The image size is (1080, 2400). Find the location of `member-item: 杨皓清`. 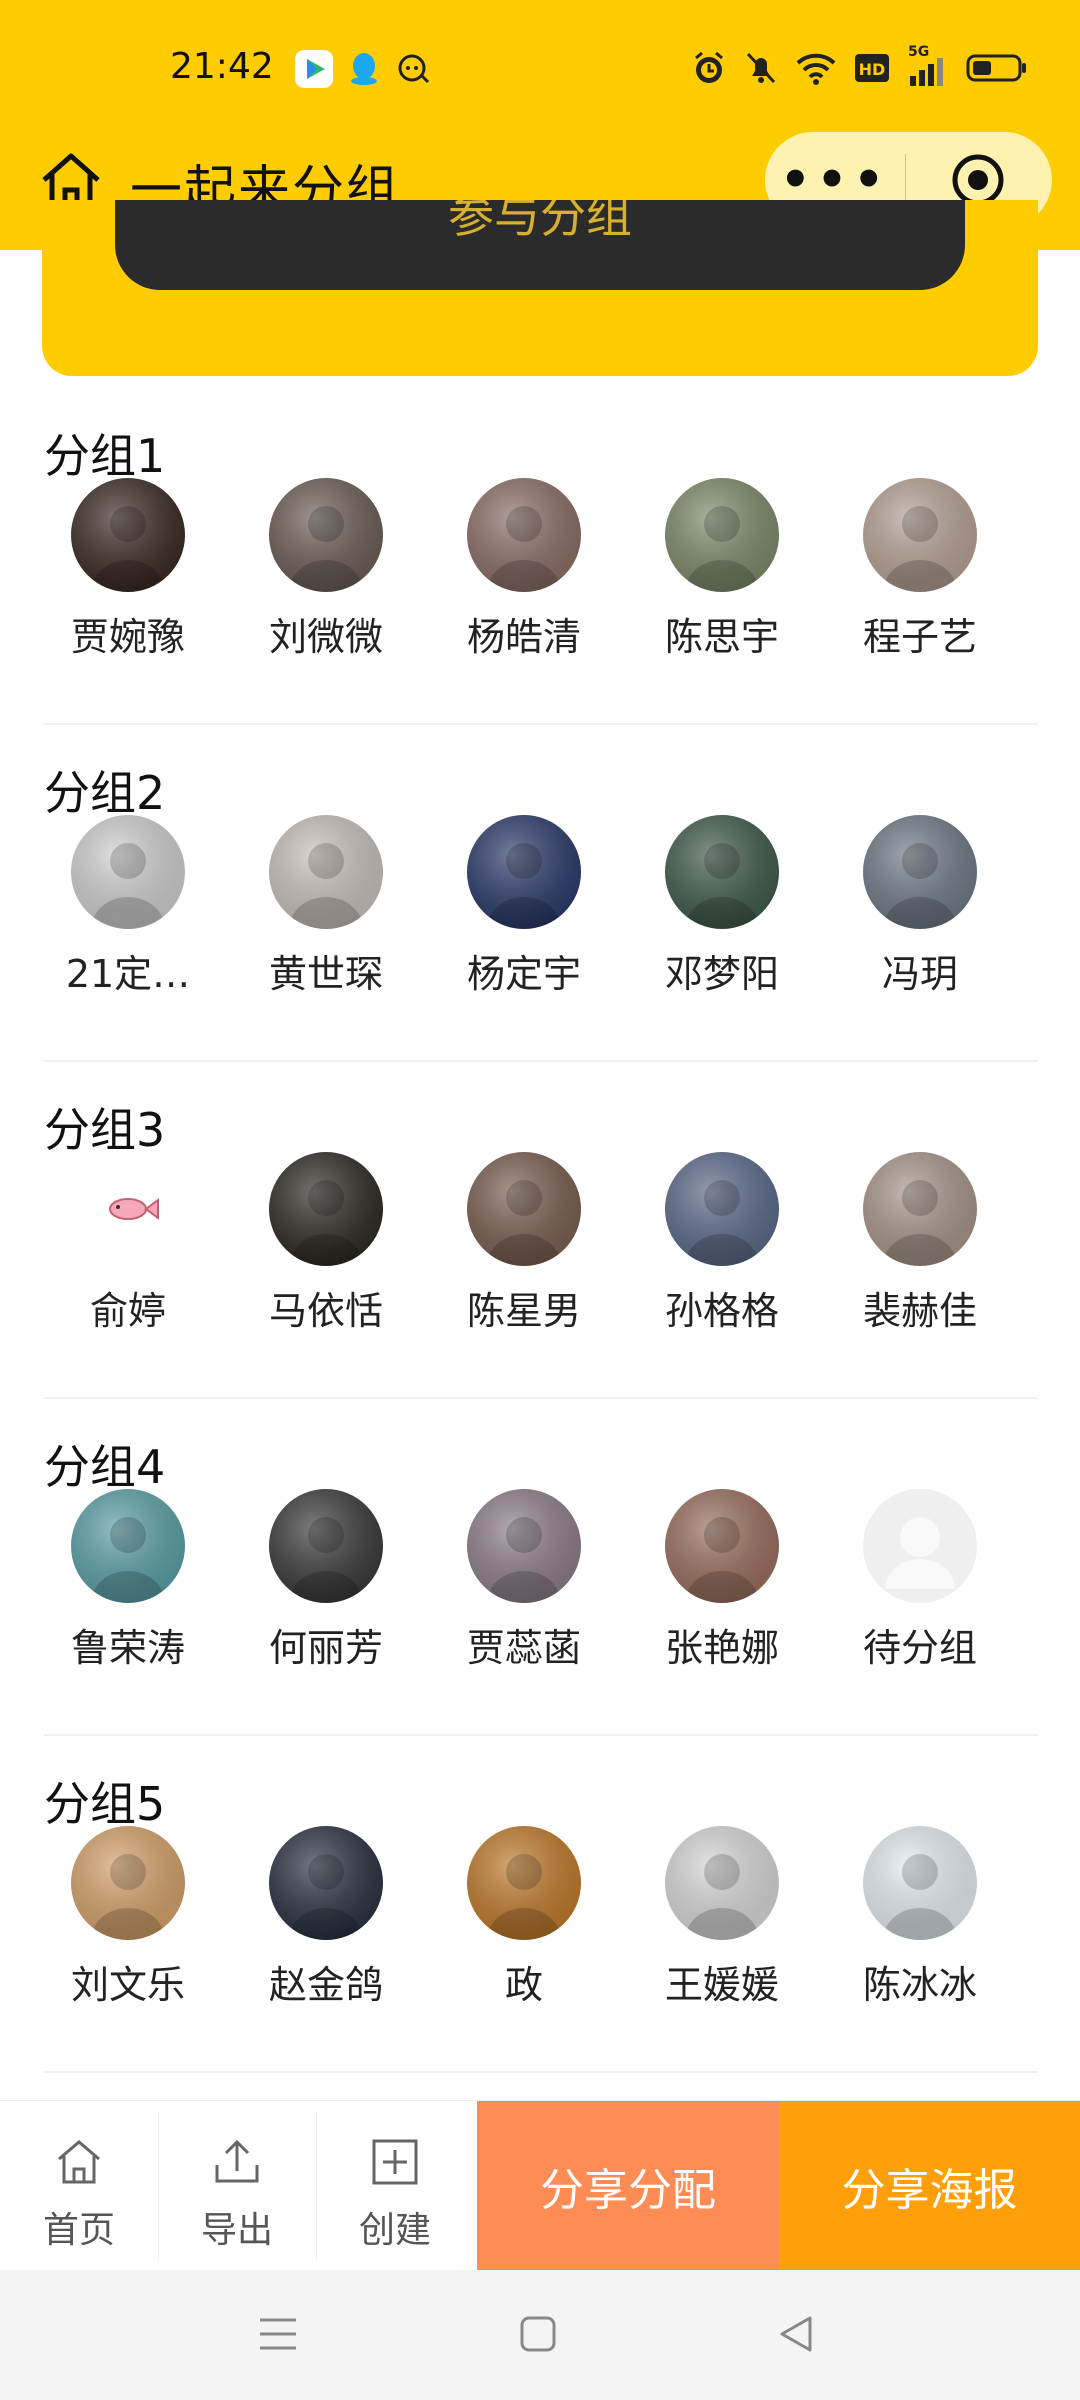

member-item: 杨皓清 is located at coordinates (537, 568).